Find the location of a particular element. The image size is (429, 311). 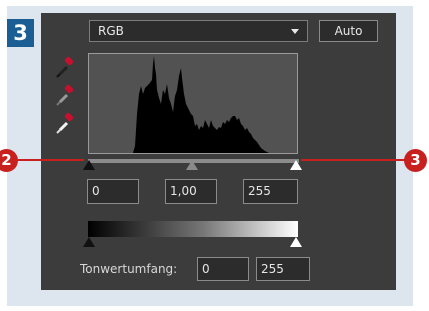

input-white-field: 255 is located at coordinates (270, 191).